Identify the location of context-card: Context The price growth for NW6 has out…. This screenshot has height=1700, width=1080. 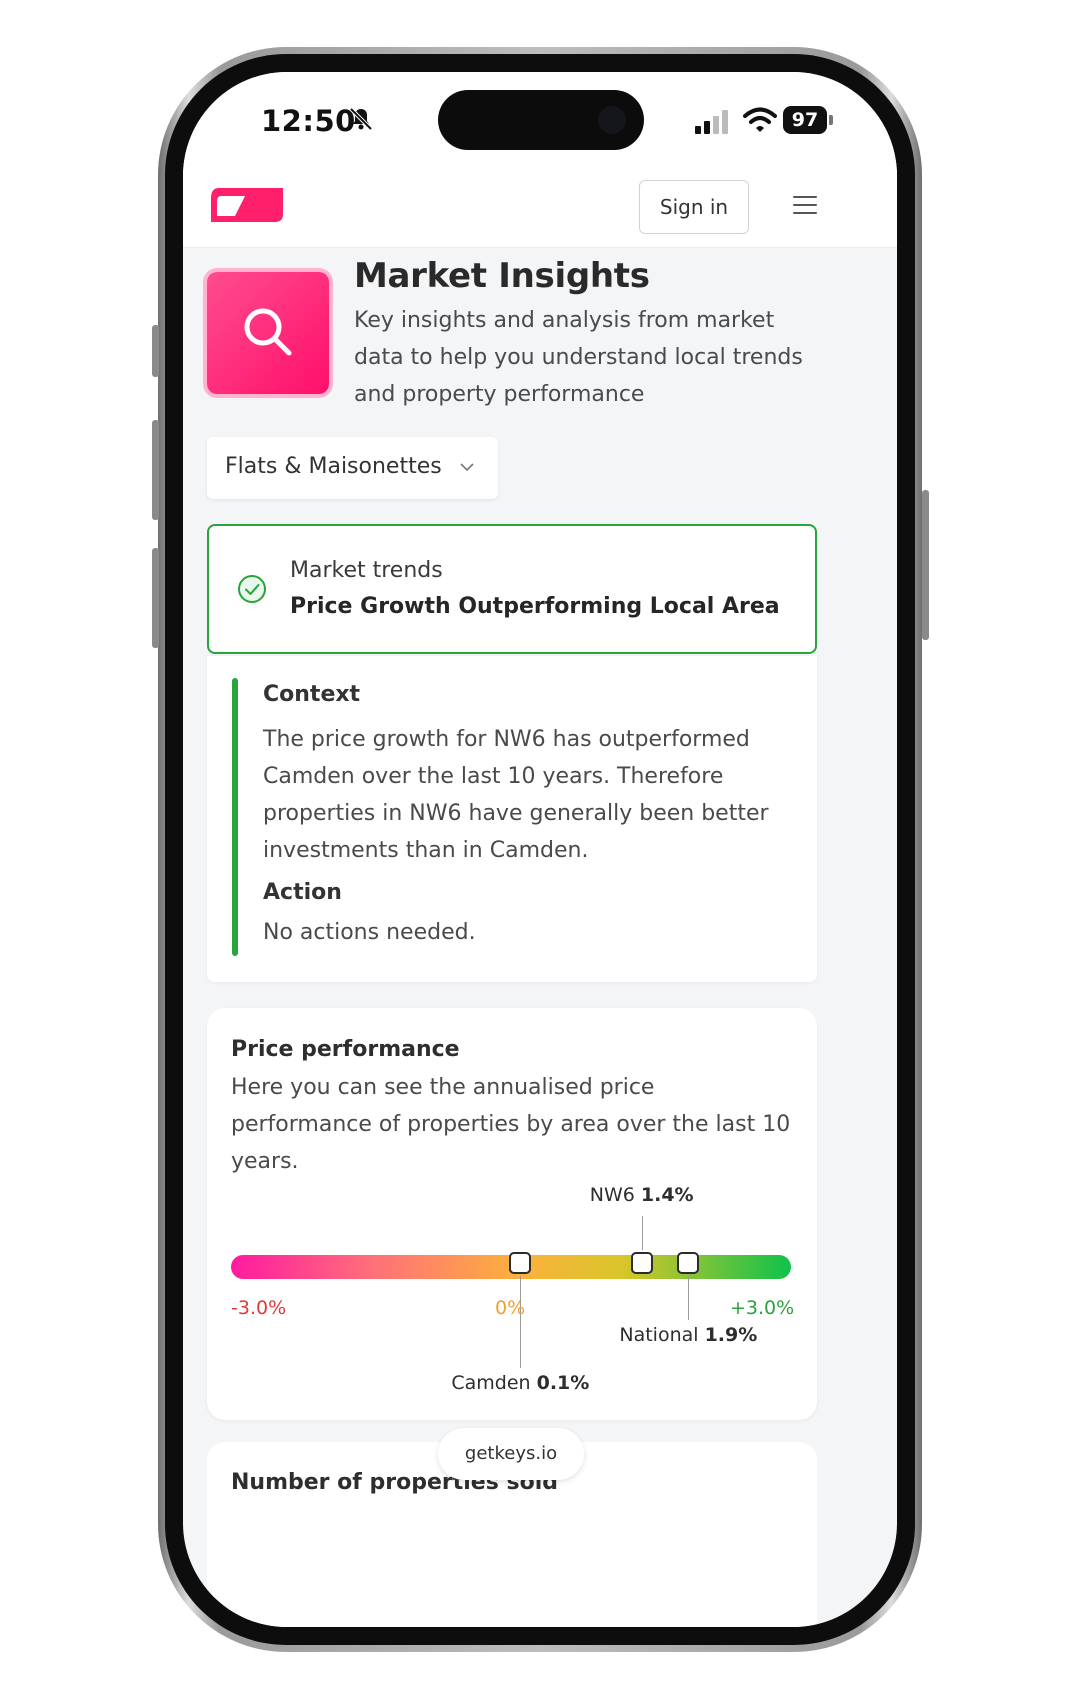
(512, 819).